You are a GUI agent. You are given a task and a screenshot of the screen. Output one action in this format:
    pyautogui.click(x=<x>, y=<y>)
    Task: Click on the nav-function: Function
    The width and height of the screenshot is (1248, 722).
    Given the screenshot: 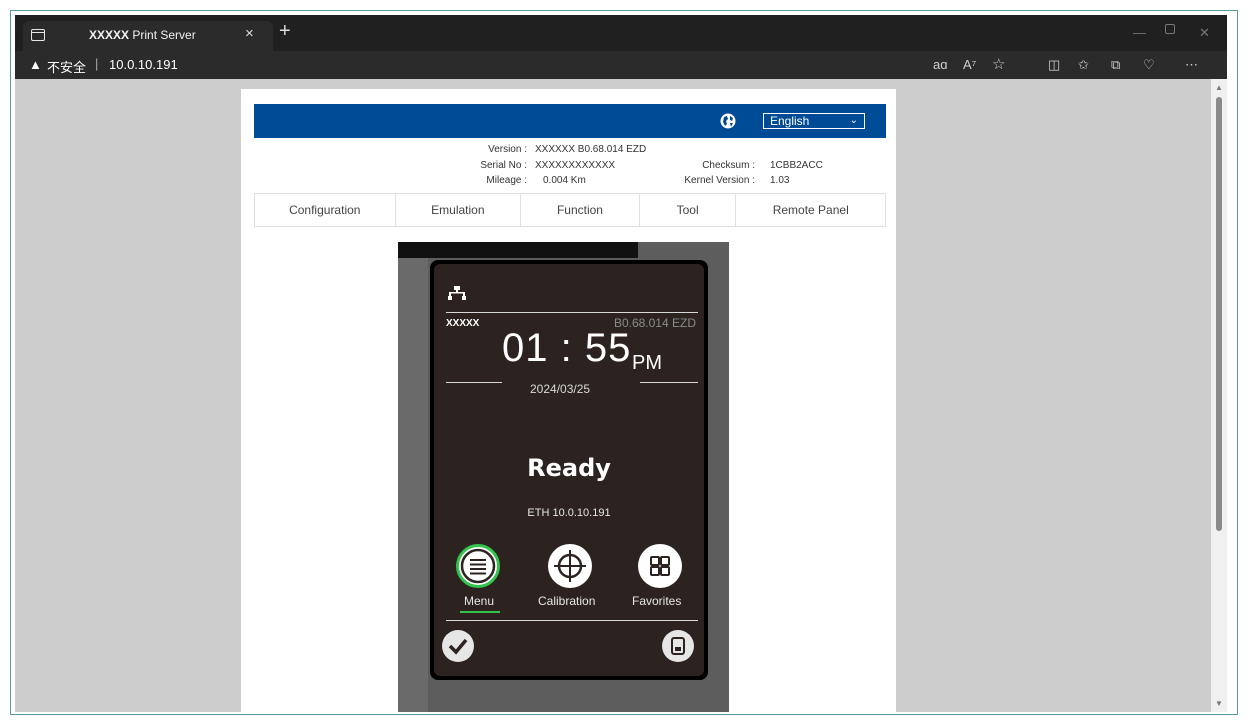 What is the action you would take?
    pyautogui.click(x=580, y=210)
    